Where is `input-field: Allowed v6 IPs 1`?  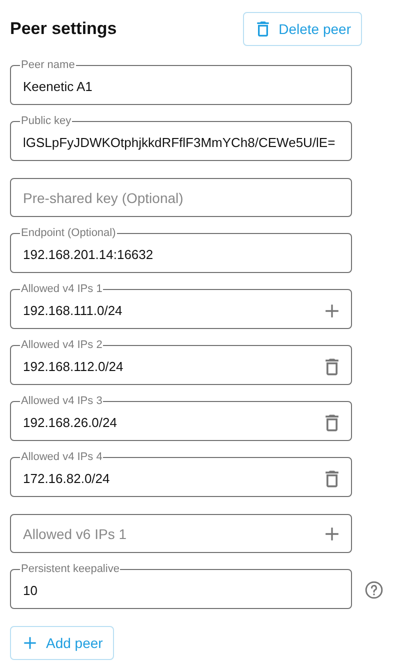
input-field: Allowed v6 IPs 1 is located at coordinates (181, 533).